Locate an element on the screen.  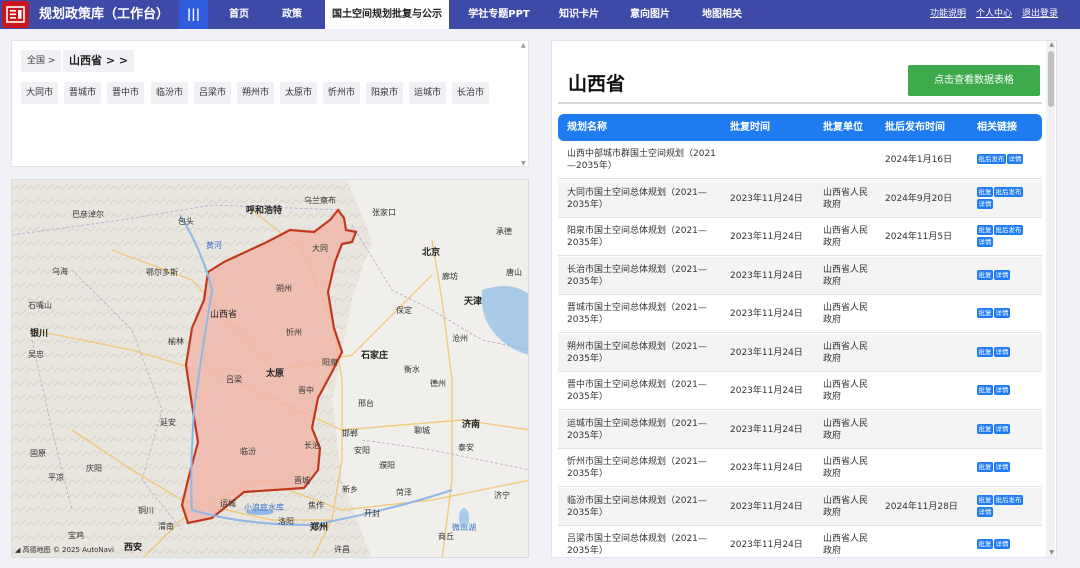
map-label: 聊城 is located at coordinates (422, 430).